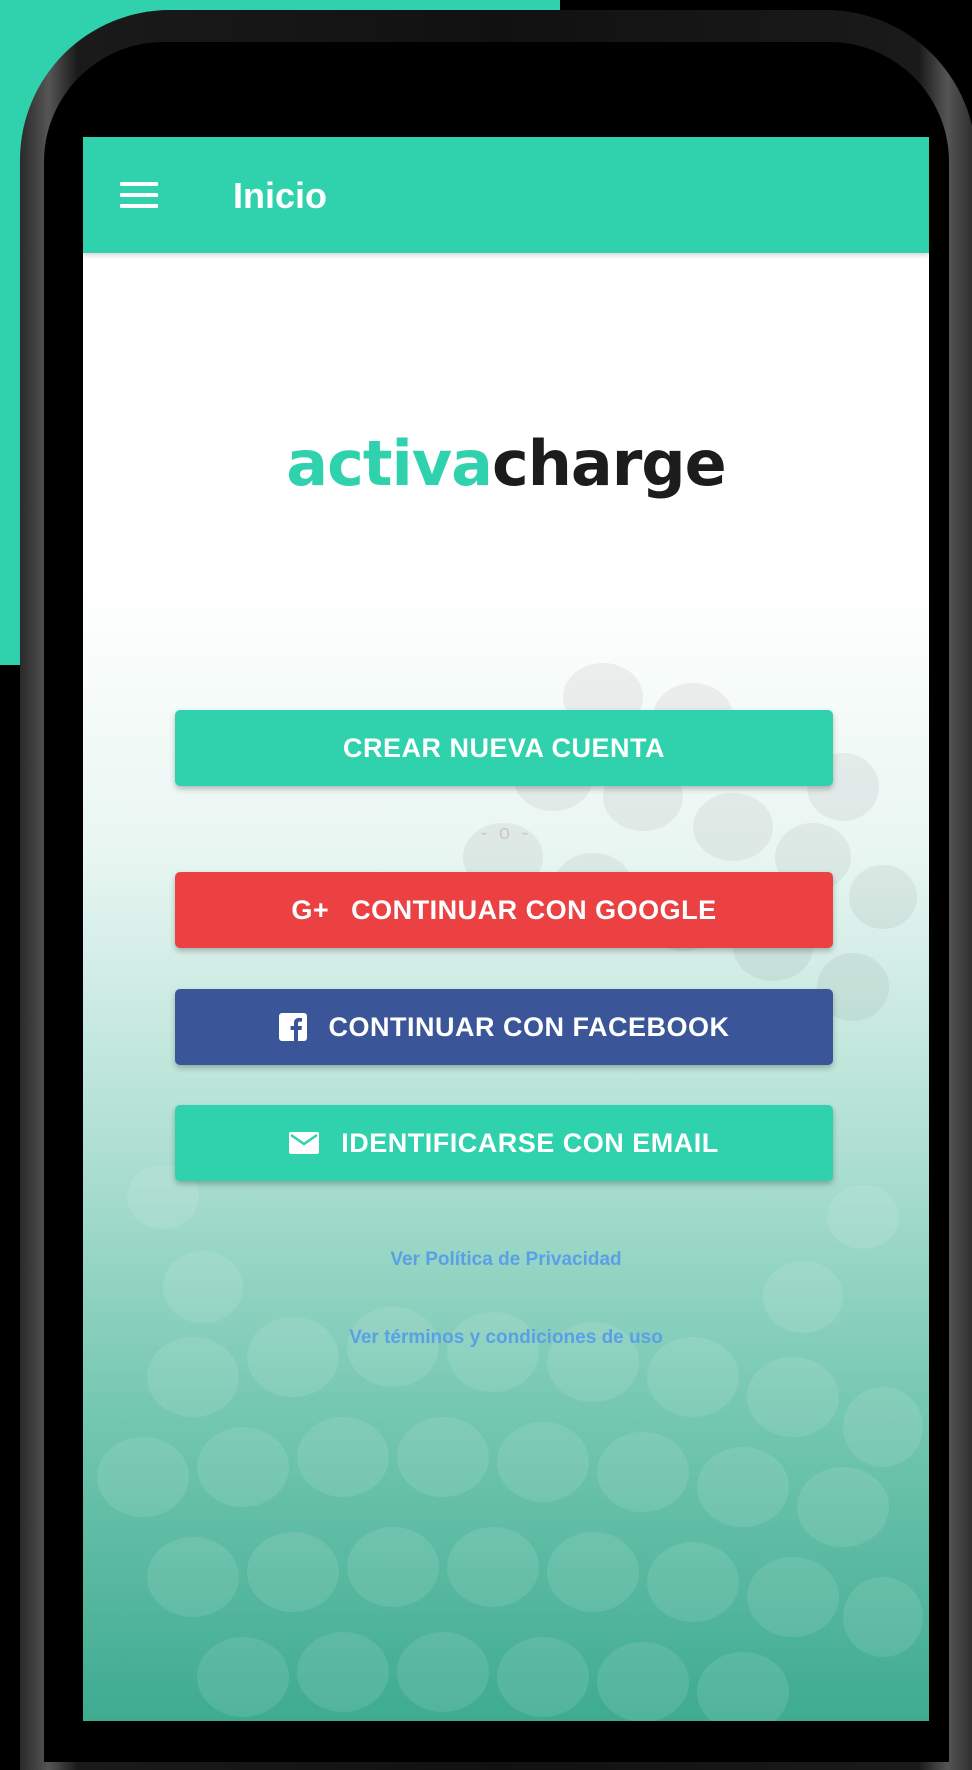 The image size is (972, 1770). I want to click on facebook-login-button: CONTINUAR CON FACEBOOK, so click(504, 1027).